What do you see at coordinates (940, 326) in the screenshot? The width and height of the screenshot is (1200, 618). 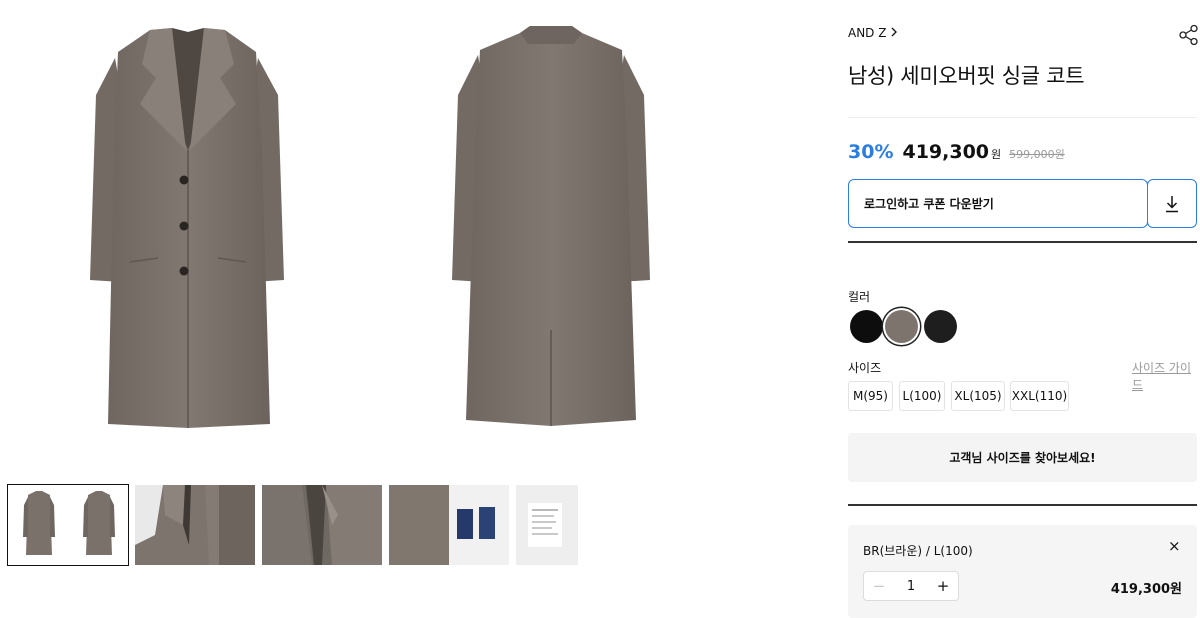 I see `color-swatch-charcoal` at bounding box center [940, 326].